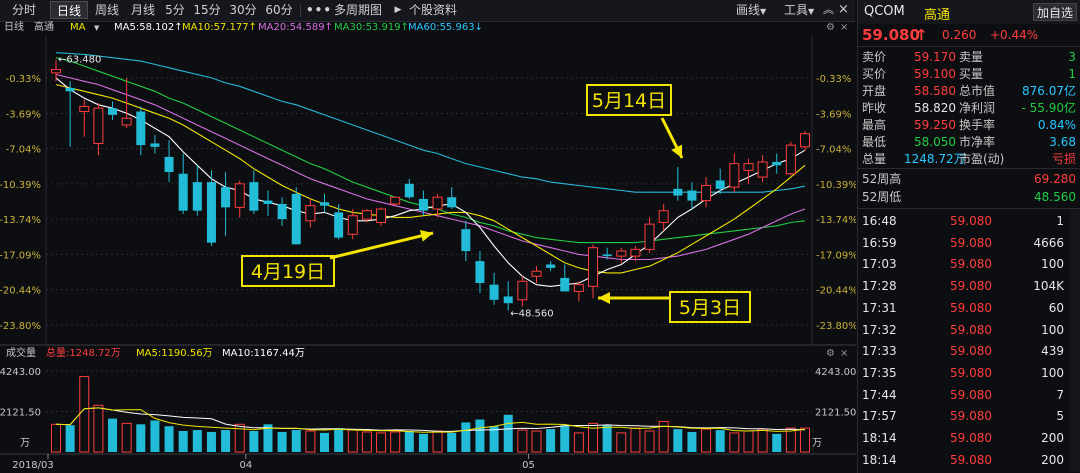  I want to click on quote-label-2: 市净率, so click(977, 142).